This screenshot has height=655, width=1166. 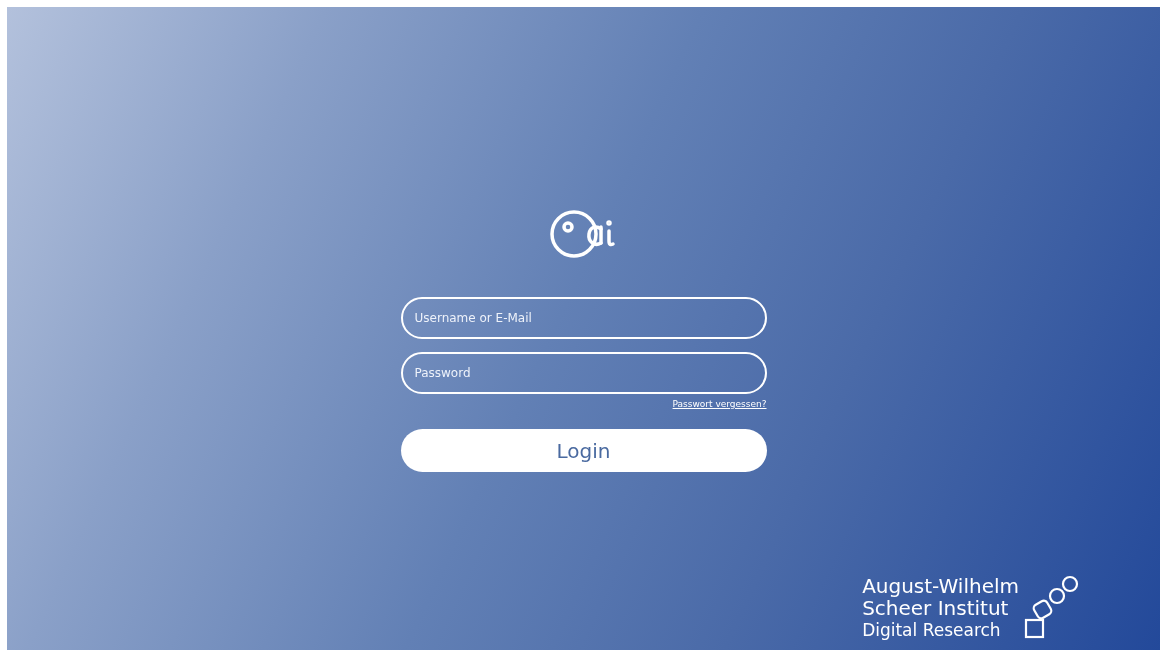 I want to click on username-field: Username or E-Mail, so click(x=583, y=318).